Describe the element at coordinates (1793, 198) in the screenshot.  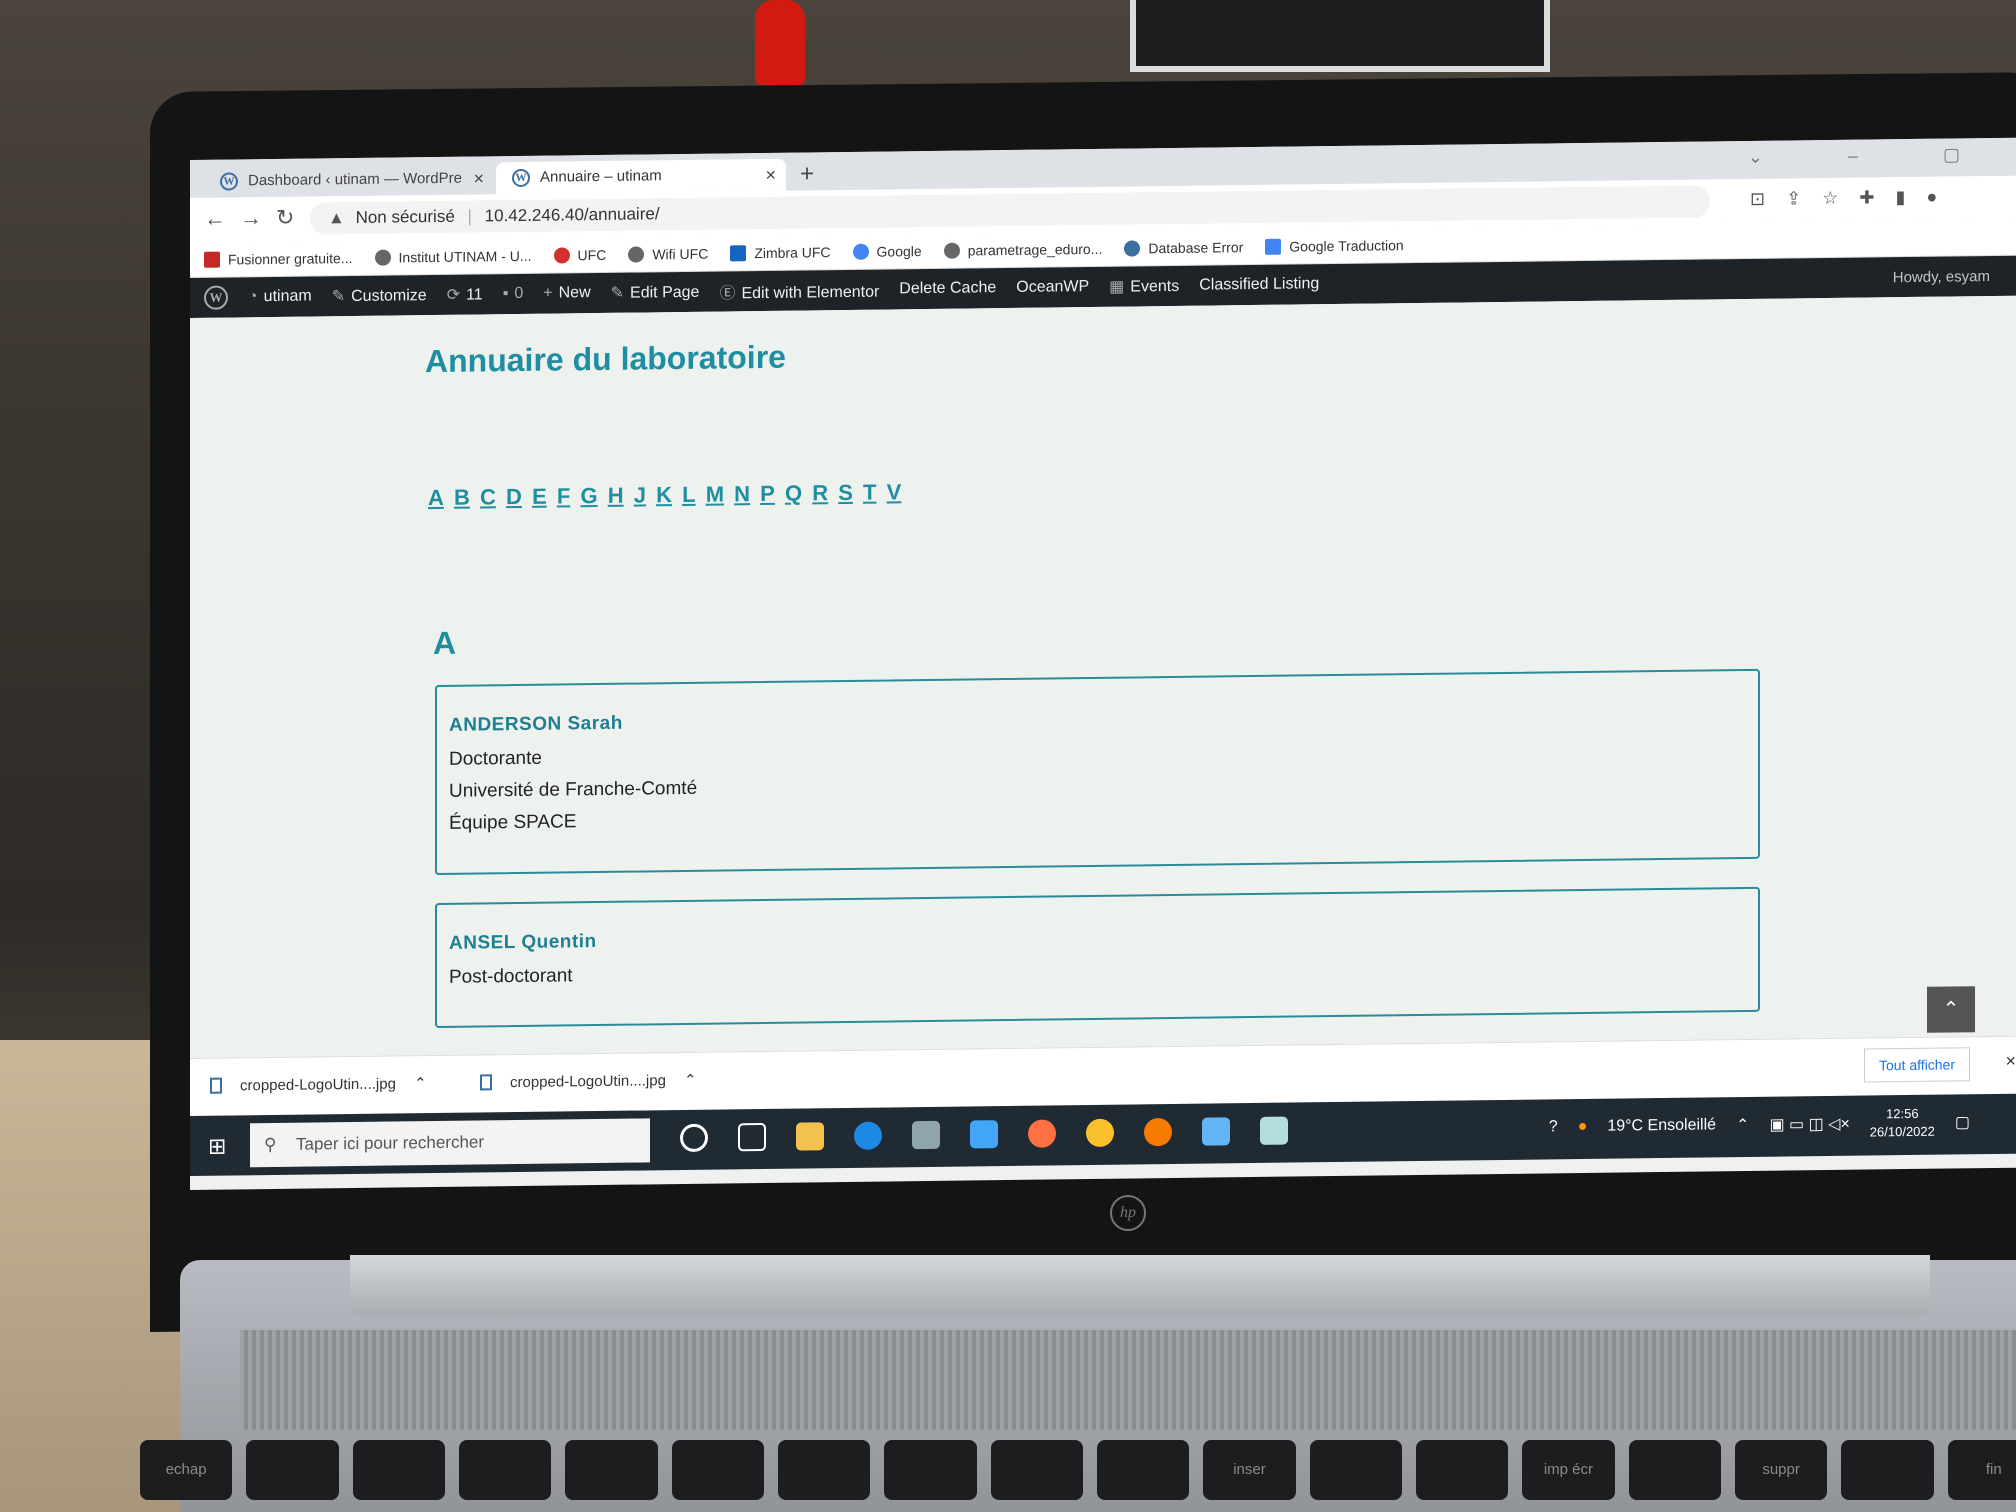
I see `share-icon: ⇪` at that location.